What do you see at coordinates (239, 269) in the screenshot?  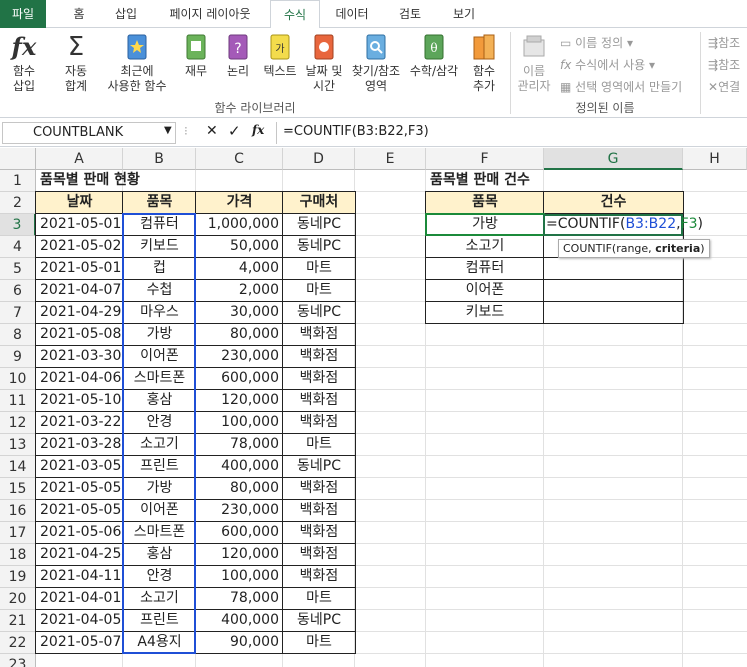 I see `left-table-cell: 4,000` at bounding box center [239, 269].